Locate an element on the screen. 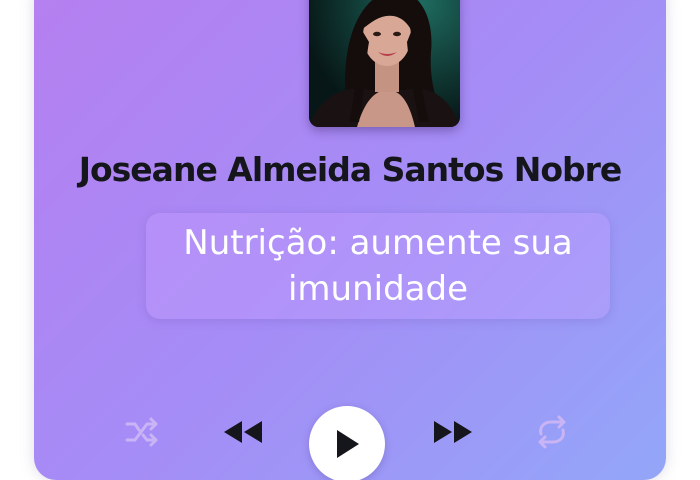  fast-forward-icon is located at coordinates (453, 432).